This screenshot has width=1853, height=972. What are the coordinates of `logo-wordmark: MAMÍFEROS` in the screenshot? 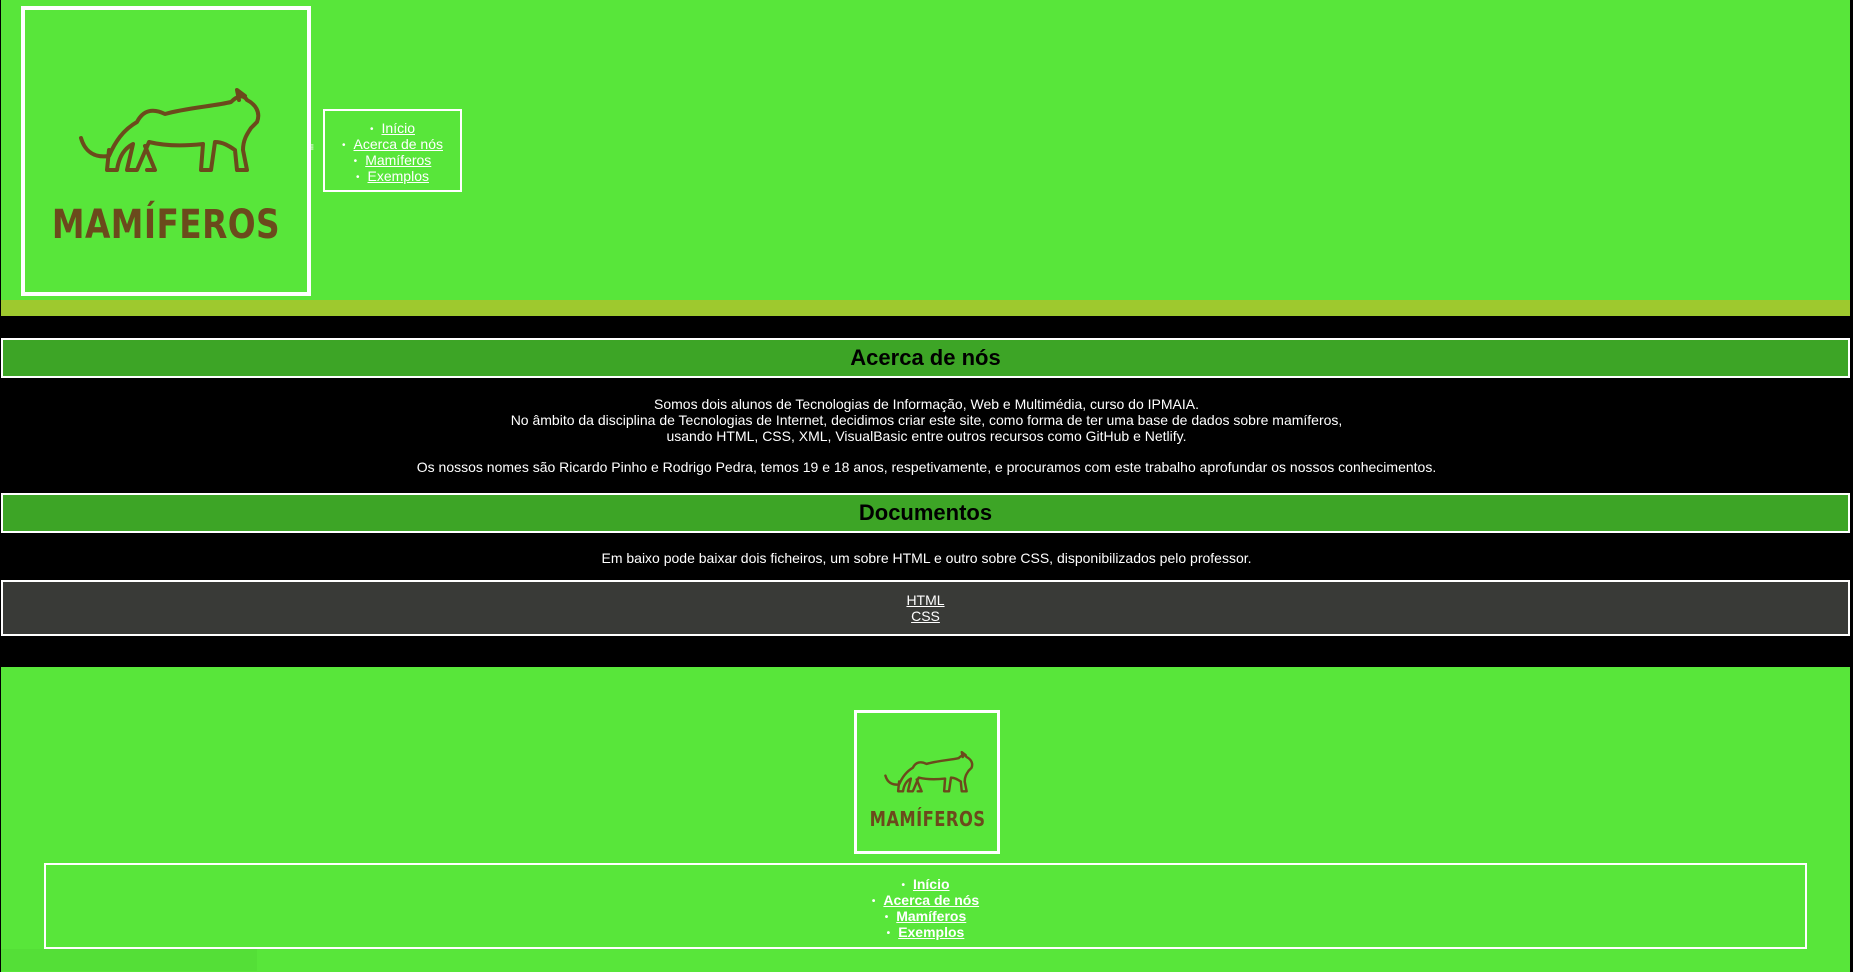 It's located at (166, 225).